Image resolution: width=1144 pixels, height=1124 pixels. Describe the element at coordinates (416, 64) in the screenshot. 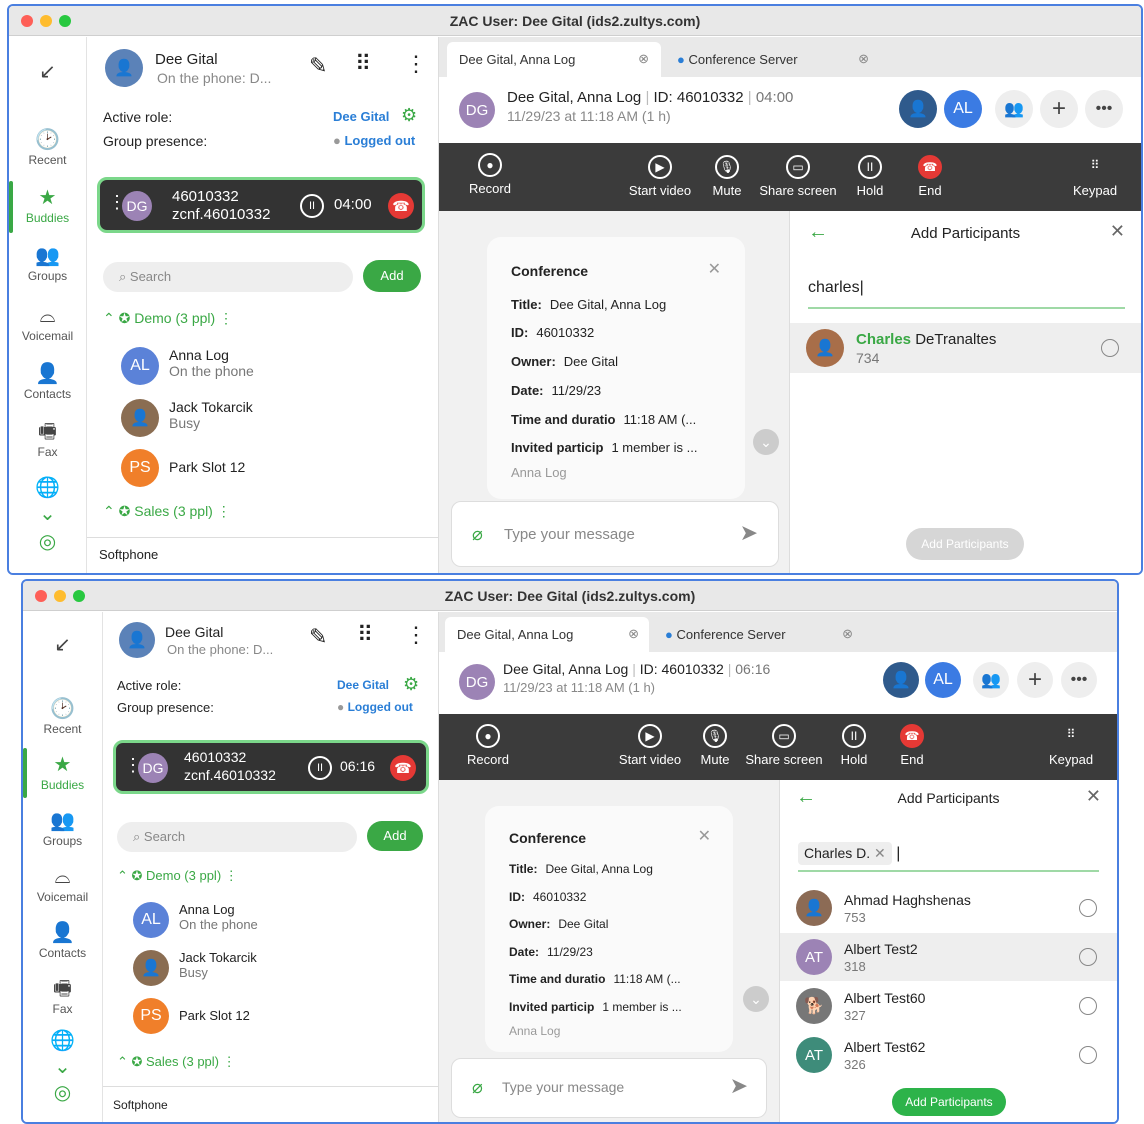

I see `more-vertical-icon: ⋮` at that location.